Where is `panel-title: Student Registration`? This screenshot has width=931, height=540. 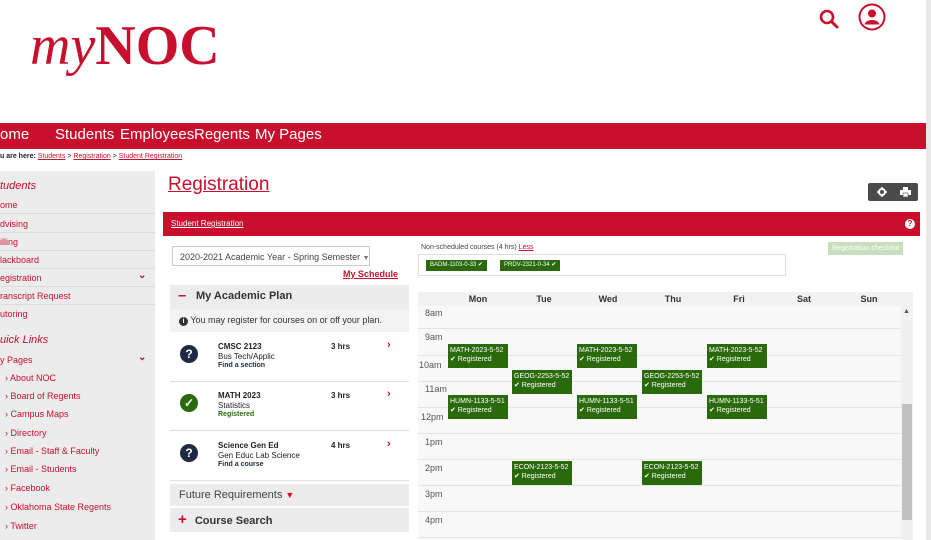 panel-title: Student Registration is located at coordinates (207, 223).